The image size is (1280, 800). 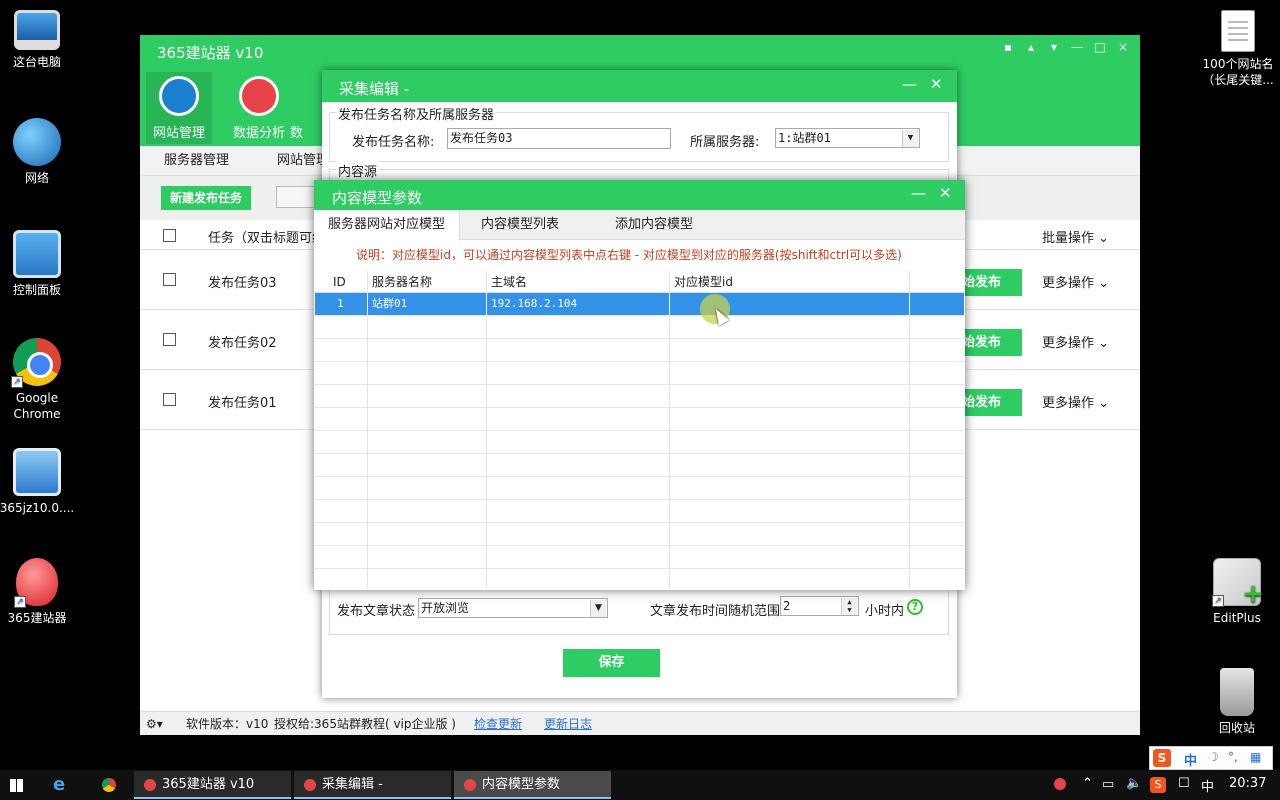 What do you see at coordinates (242, 403) in the screenshot?
I see `task-title: 发布任务01` at bounding box center [242, 403].